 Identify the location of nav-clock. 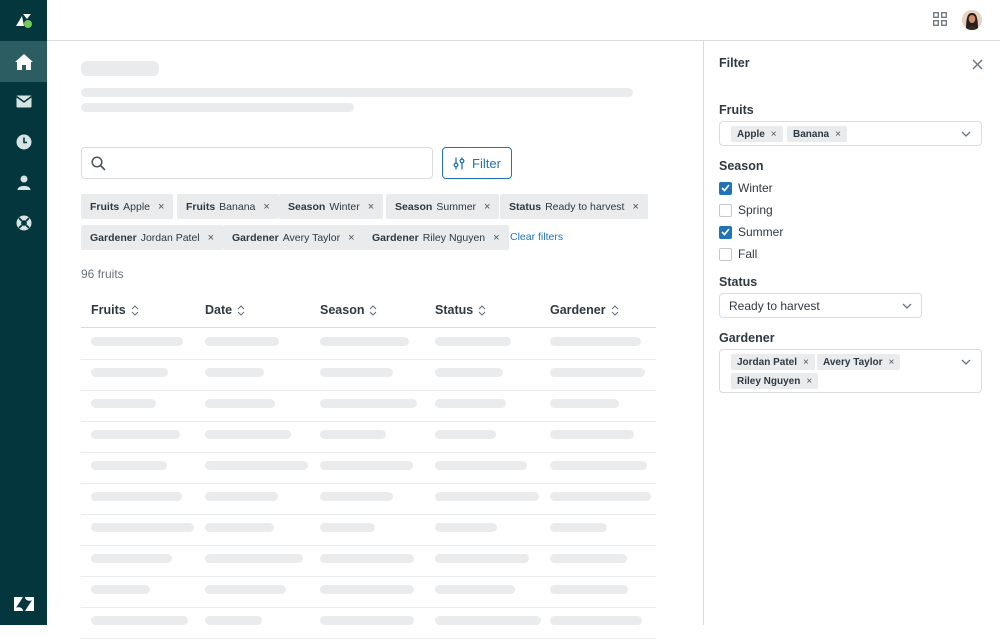
(23, 141).